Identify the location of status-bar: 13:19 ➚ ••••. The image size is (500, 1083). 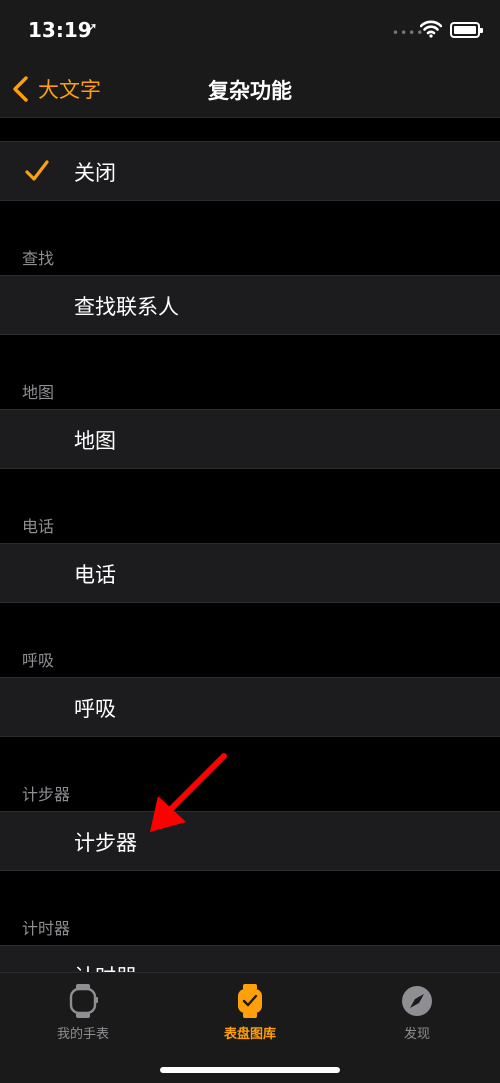
(250, 30).